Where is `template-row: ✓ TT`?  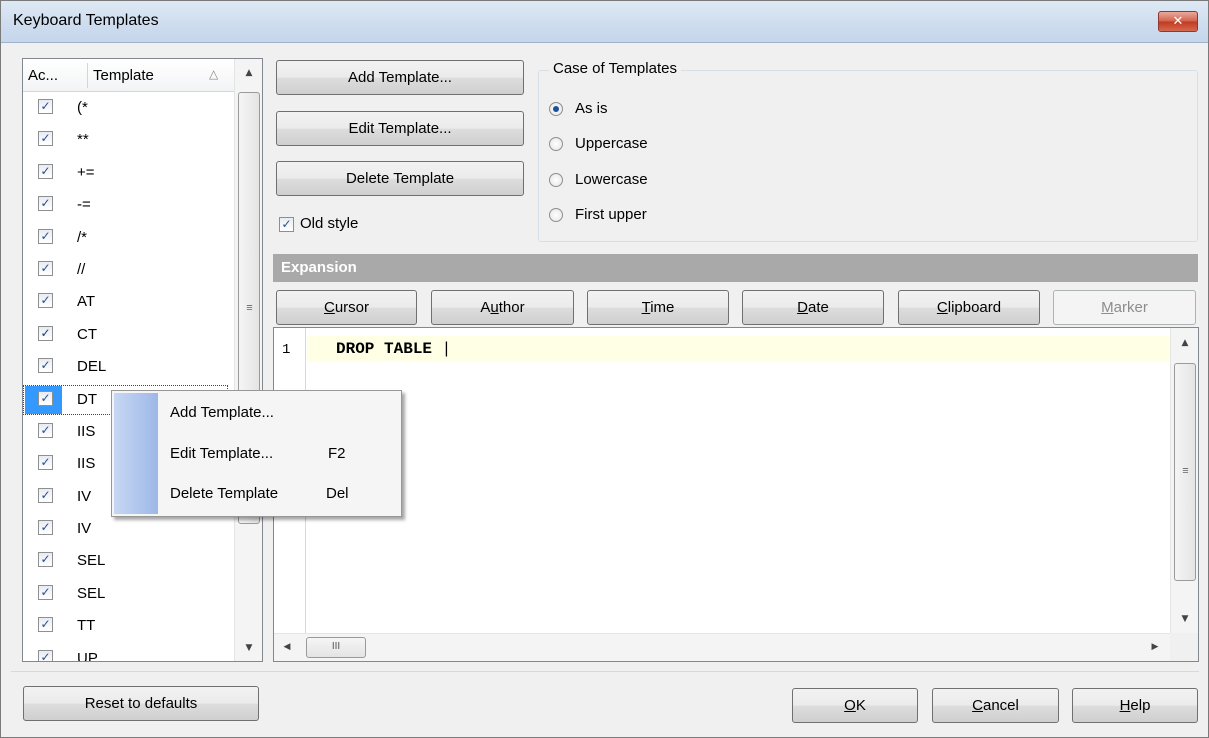
template-row: ✓ TT is located at coordinates (128, 626).